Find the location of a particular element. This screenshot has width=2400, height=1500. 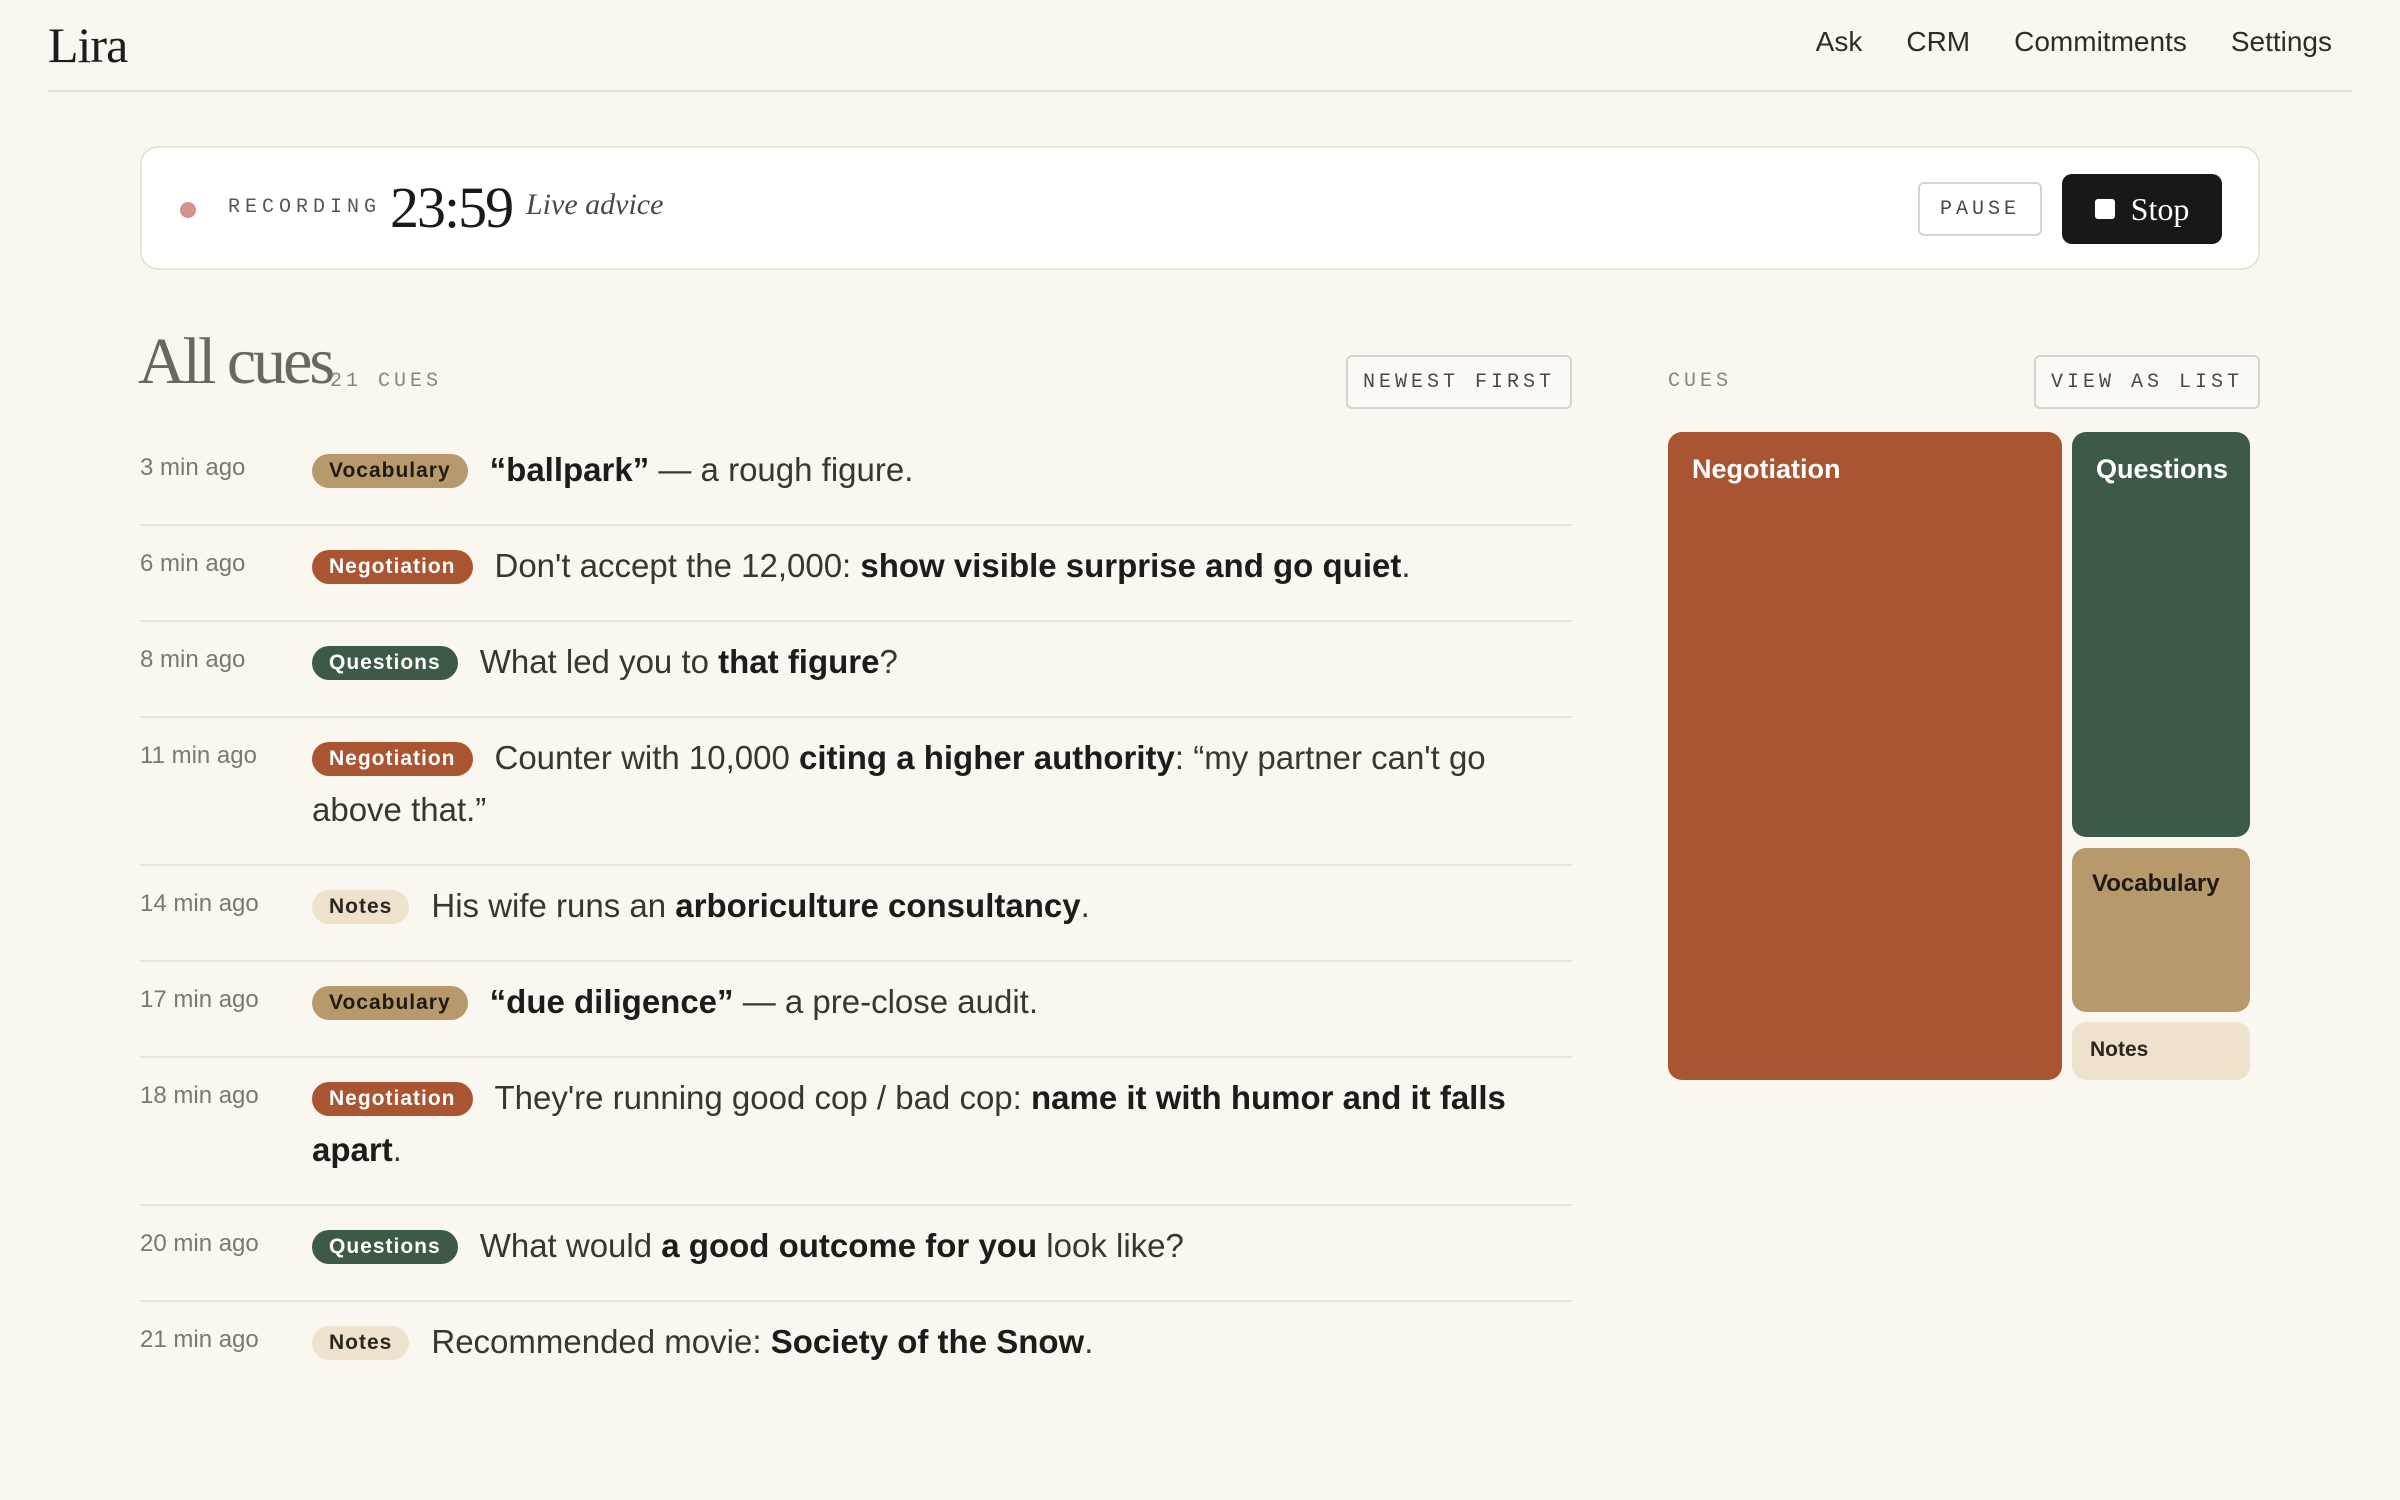

category-tile-label: Negotiation is located at coordinates (1766, 469).